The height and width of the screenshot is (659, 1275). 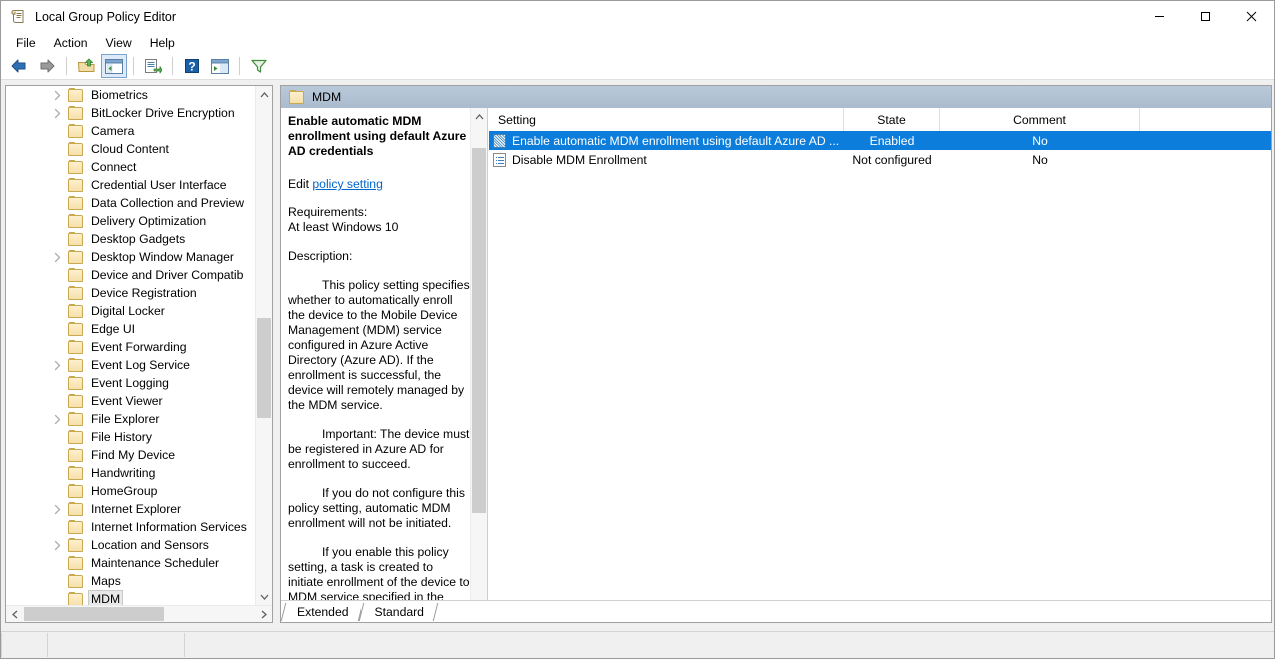 I want to click on menu-action: Action, so click(x=71, y=43).